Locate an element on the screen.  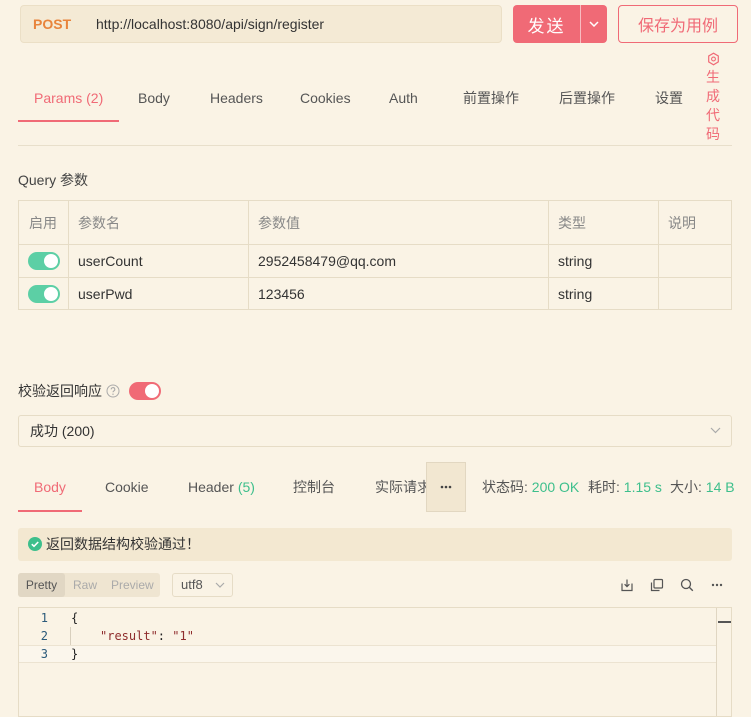
tab-label: 前置操作 is located at coordinates (491, 98).